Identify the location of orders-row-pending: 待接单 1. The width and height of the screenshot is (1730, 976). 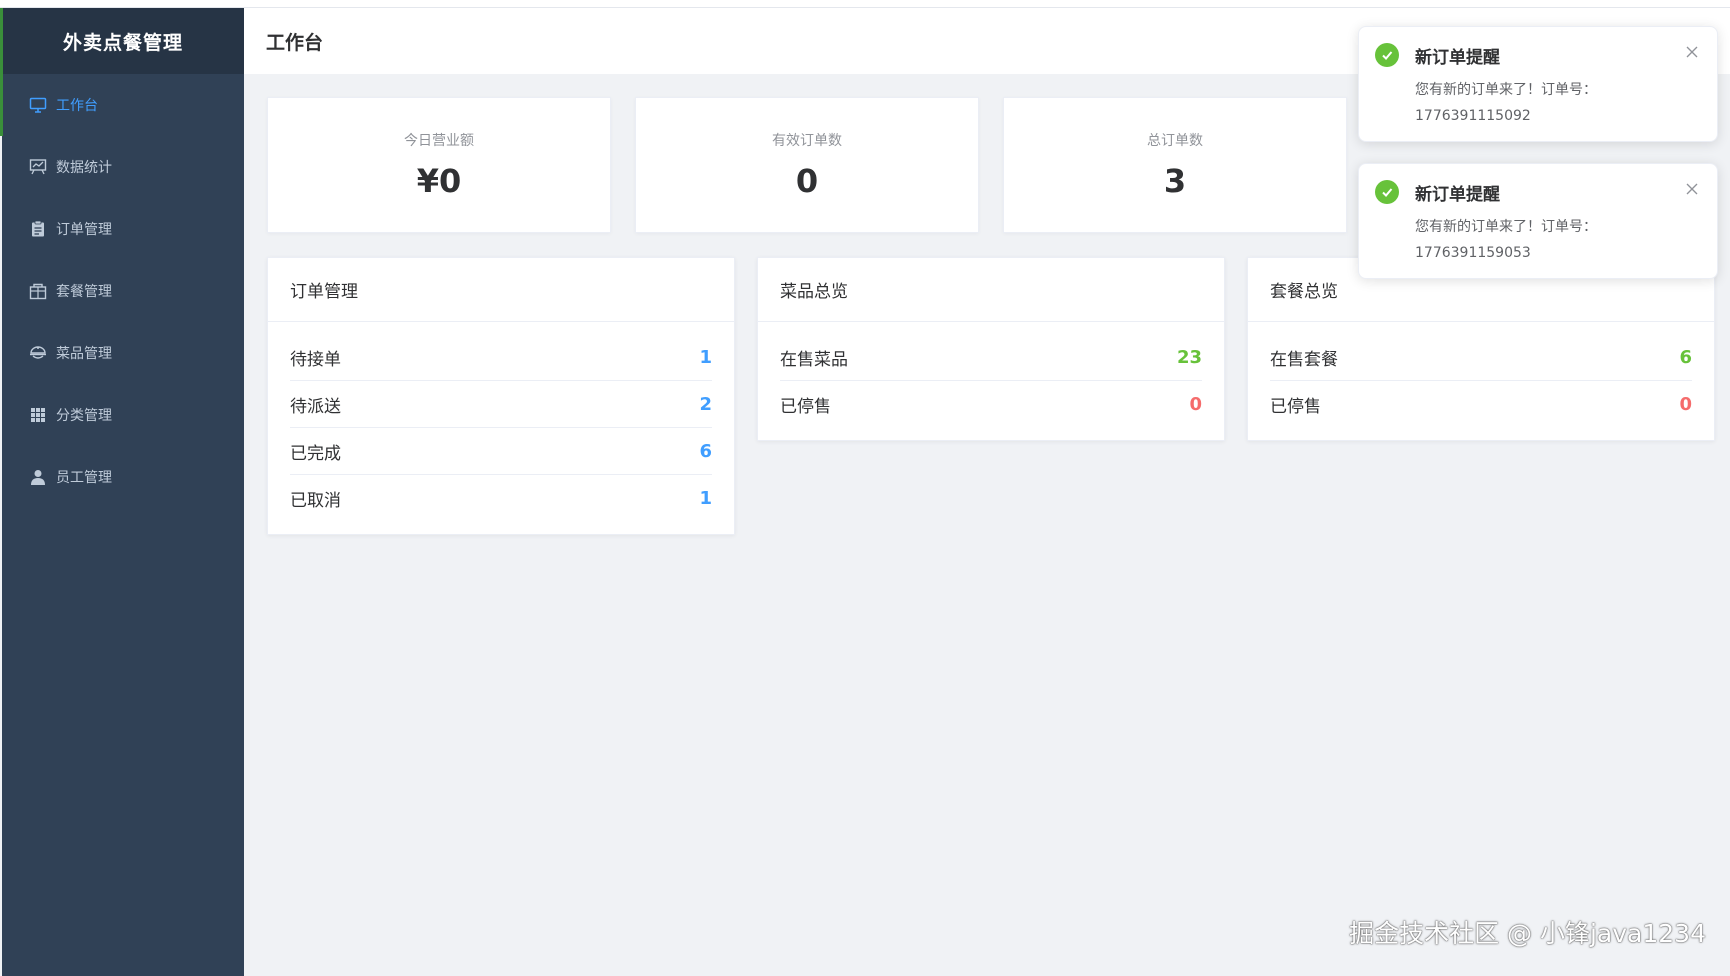
(501, 357).